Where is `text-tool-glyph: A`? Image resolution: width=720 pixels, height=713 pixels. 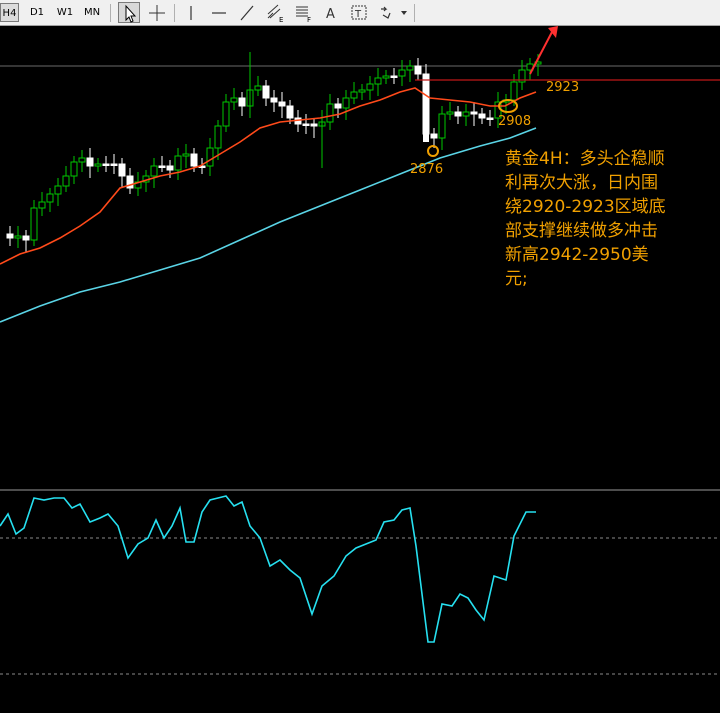
text-tool-glyph: A is located at coordinates (330, 14).